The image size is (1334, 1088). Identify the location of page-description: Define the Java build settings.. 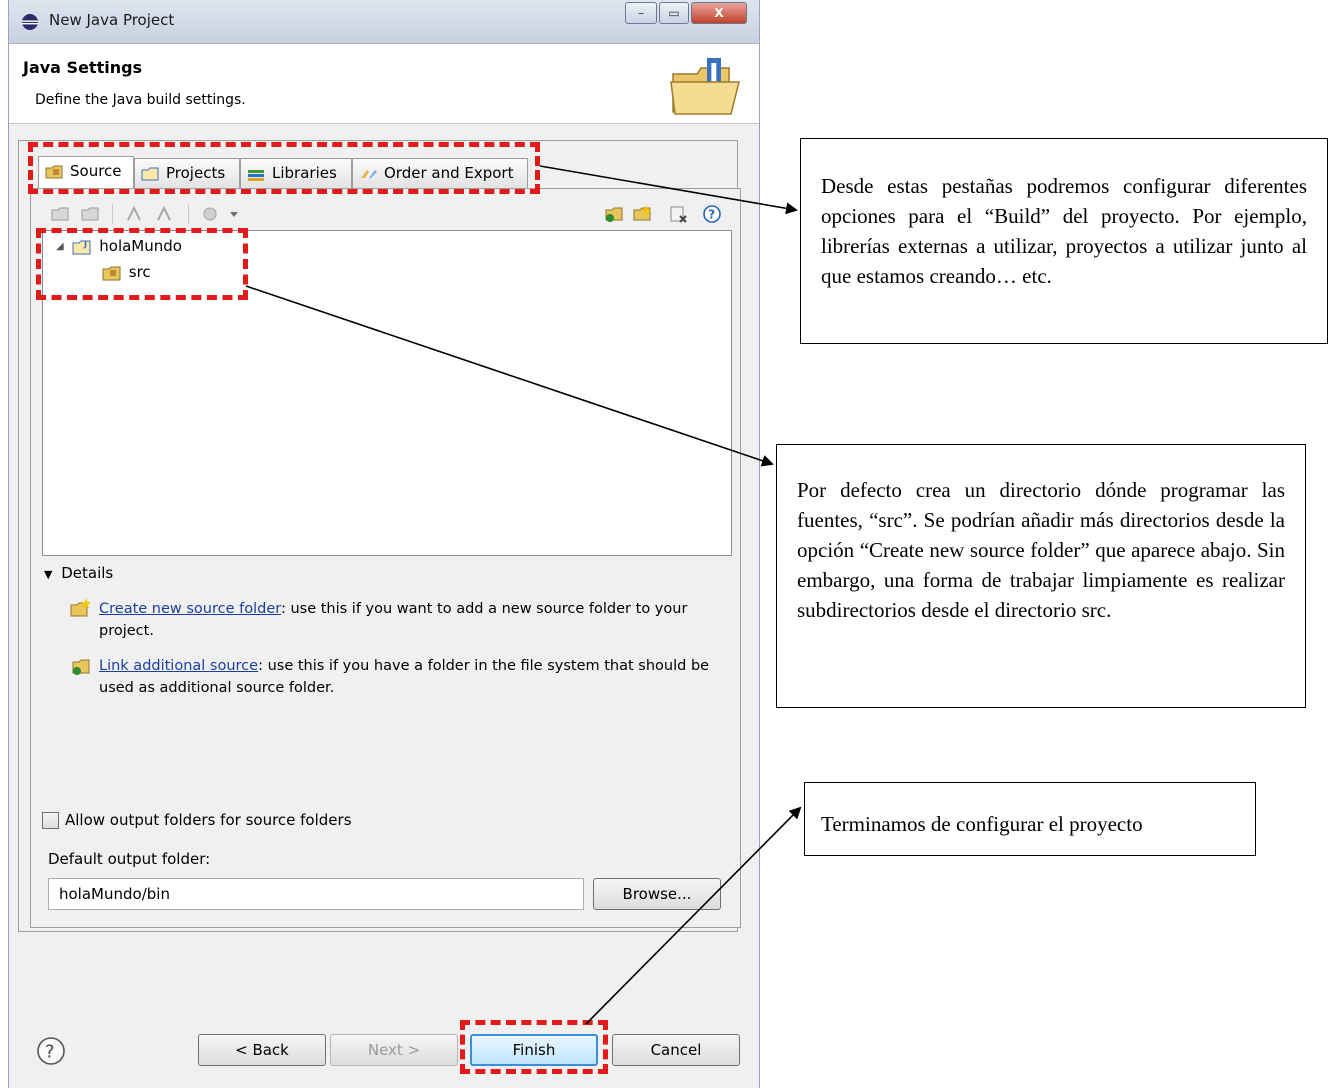
(140, 100).